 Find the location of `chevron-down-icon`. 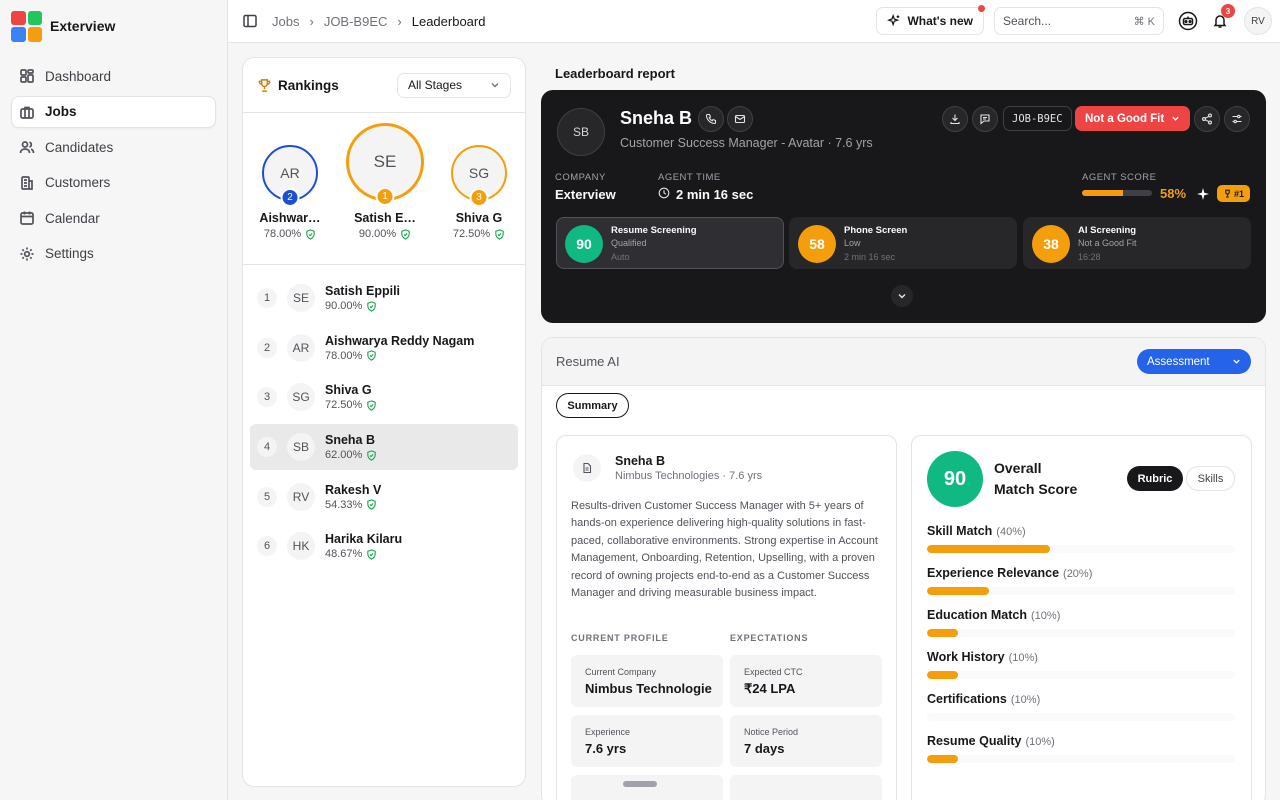

chevron-down-icon is located at coordinates (902, 296).